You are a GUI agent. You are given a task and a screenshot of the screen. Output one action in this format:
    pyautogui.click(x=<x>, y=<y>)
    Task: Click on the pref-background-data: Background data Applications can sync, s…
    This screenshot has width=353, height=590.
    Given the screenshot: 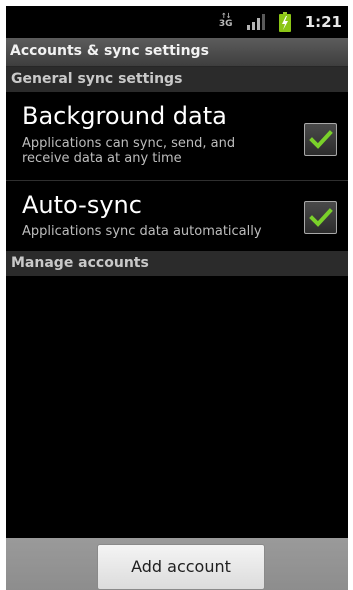 What is the action you would take?
    pyautogui.click(x=177, y=136)
    